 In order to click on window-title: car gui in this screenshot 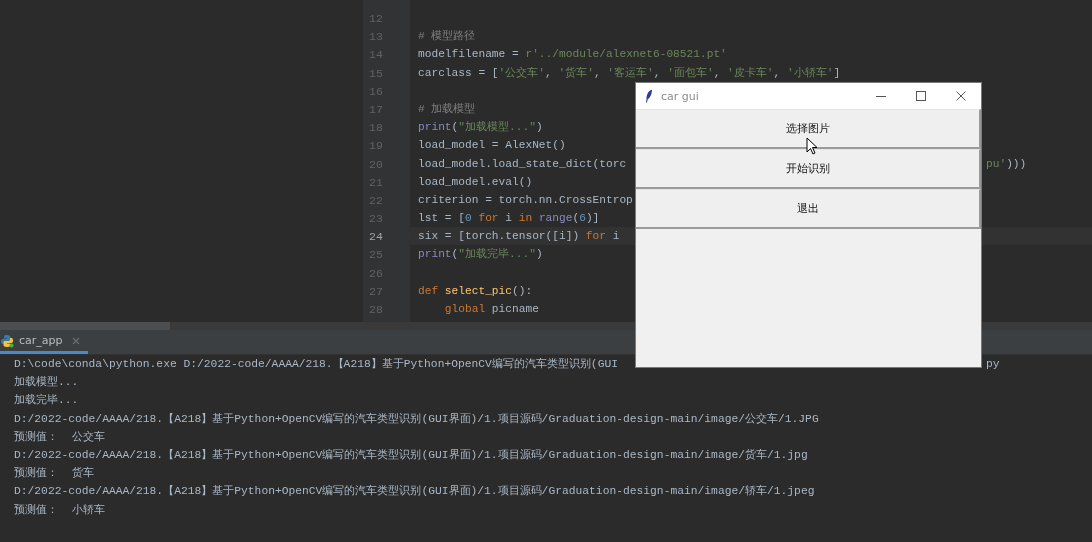, I will do `click(680, 96)`.